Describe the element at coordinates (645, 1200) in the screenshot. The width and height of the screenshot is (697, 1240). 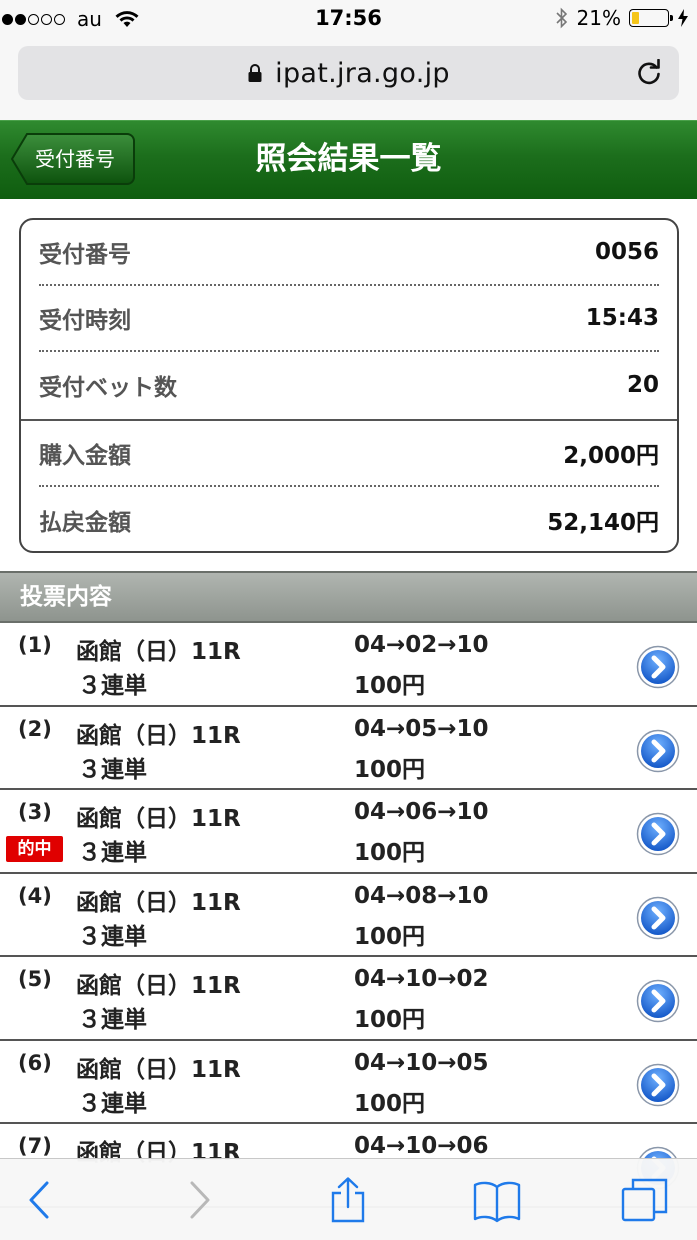
I see `tabs-icon` at that location.